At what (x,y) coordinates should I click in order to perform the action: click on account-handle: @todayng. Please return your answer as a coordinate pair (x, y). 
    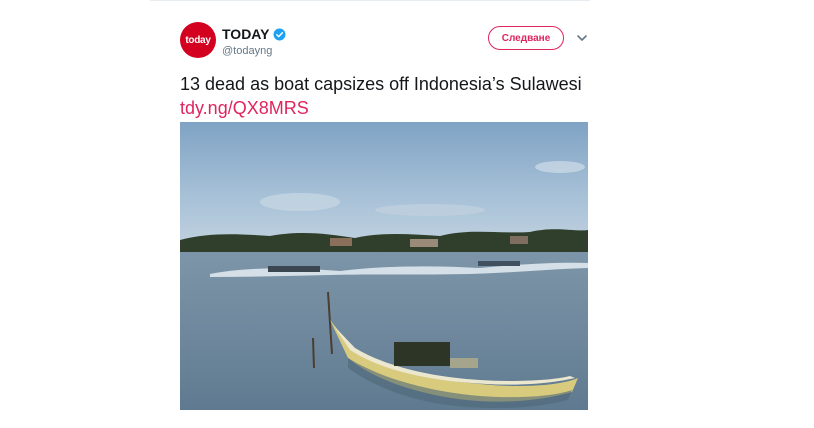
    Looking at the image, I should click on (247, 51).